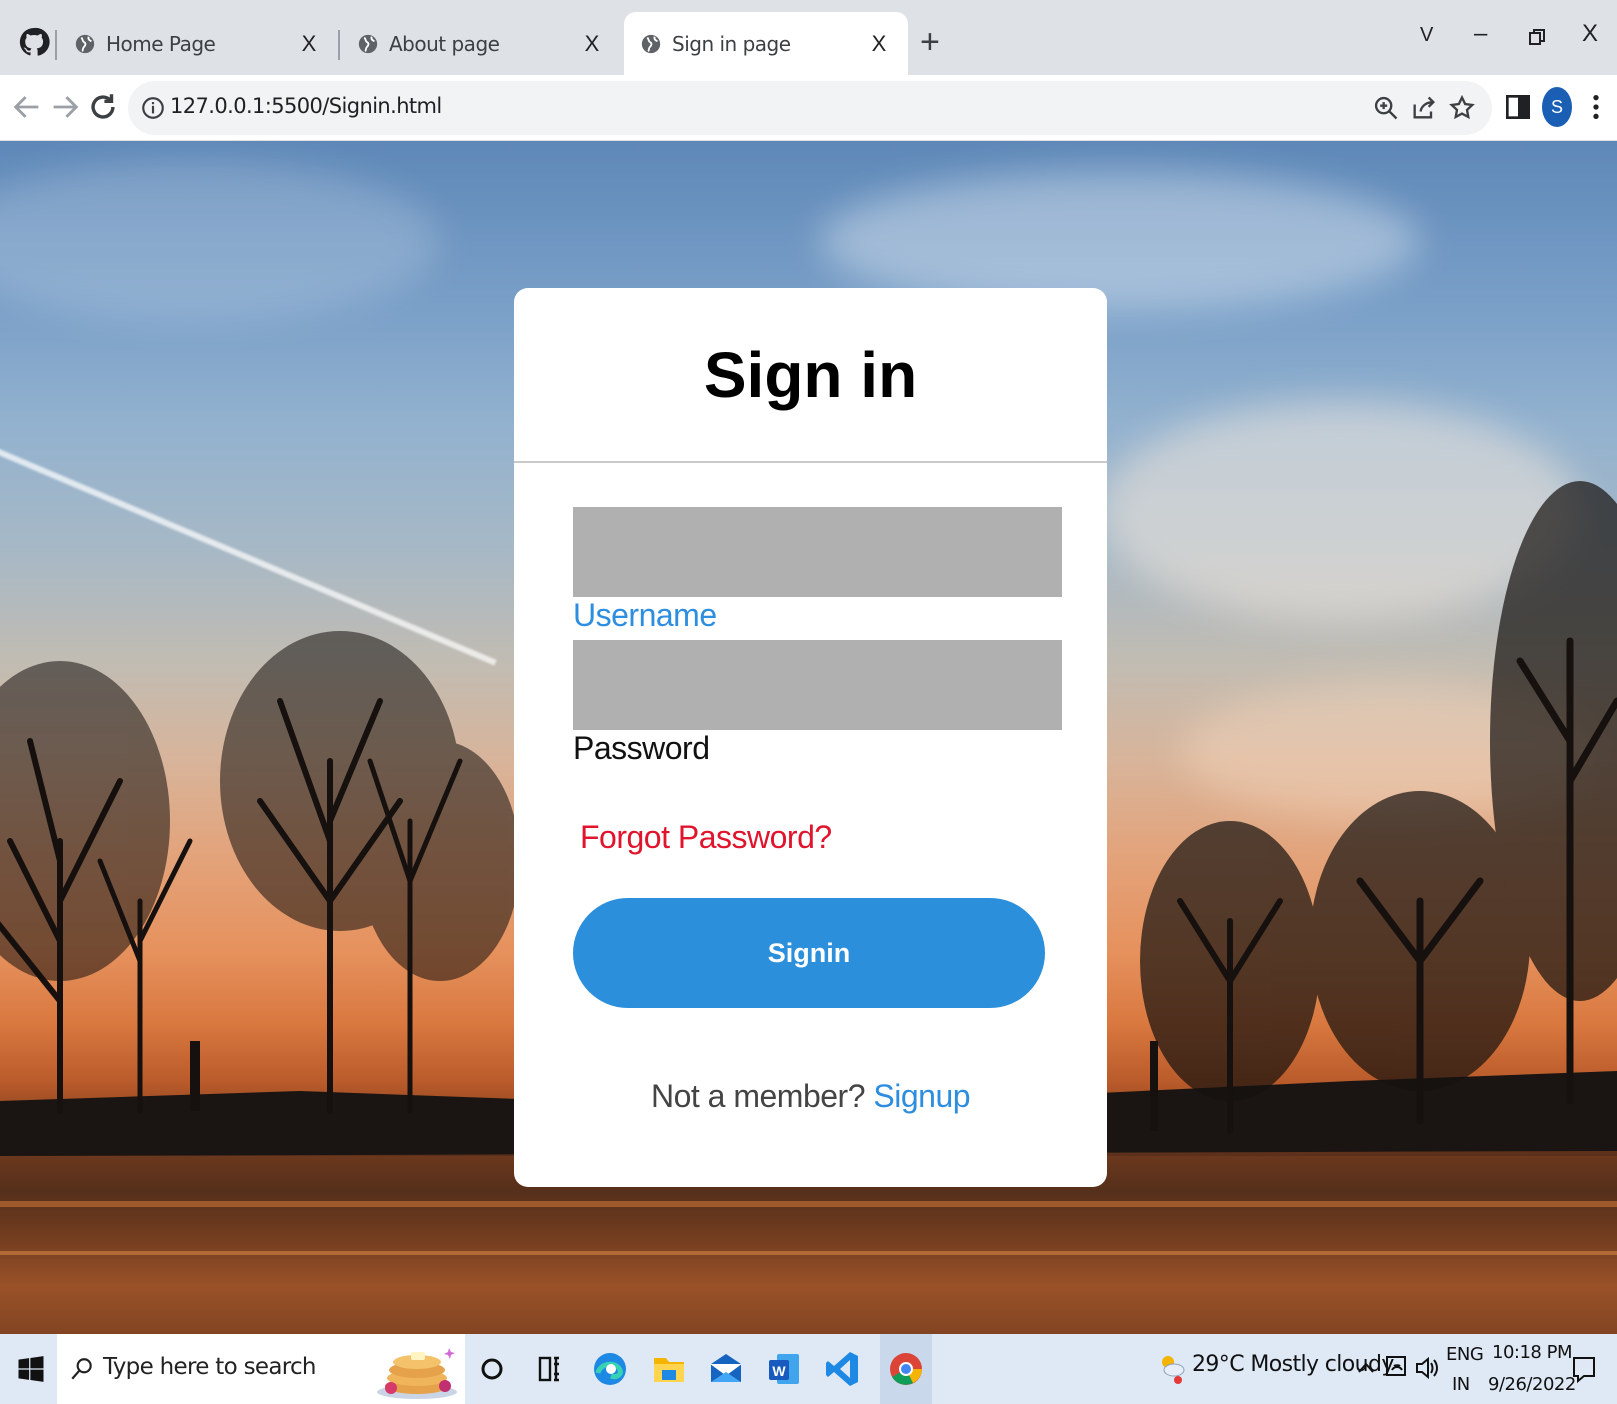  I want to click on address-bar: 127.0.0.1:5500/Signin.html, so click(810, 108).